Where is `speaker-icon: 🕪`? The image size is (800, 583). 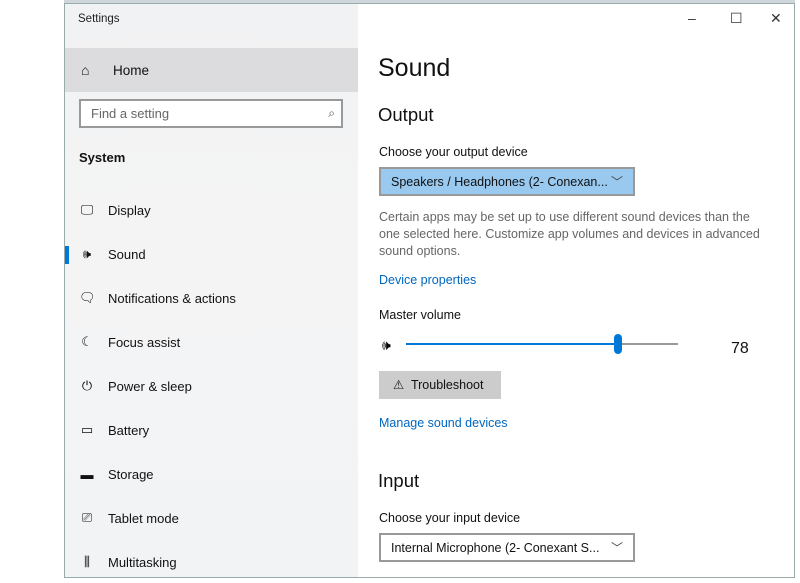 speaker-icon: 🕪 is located at coordinates (386, 345).